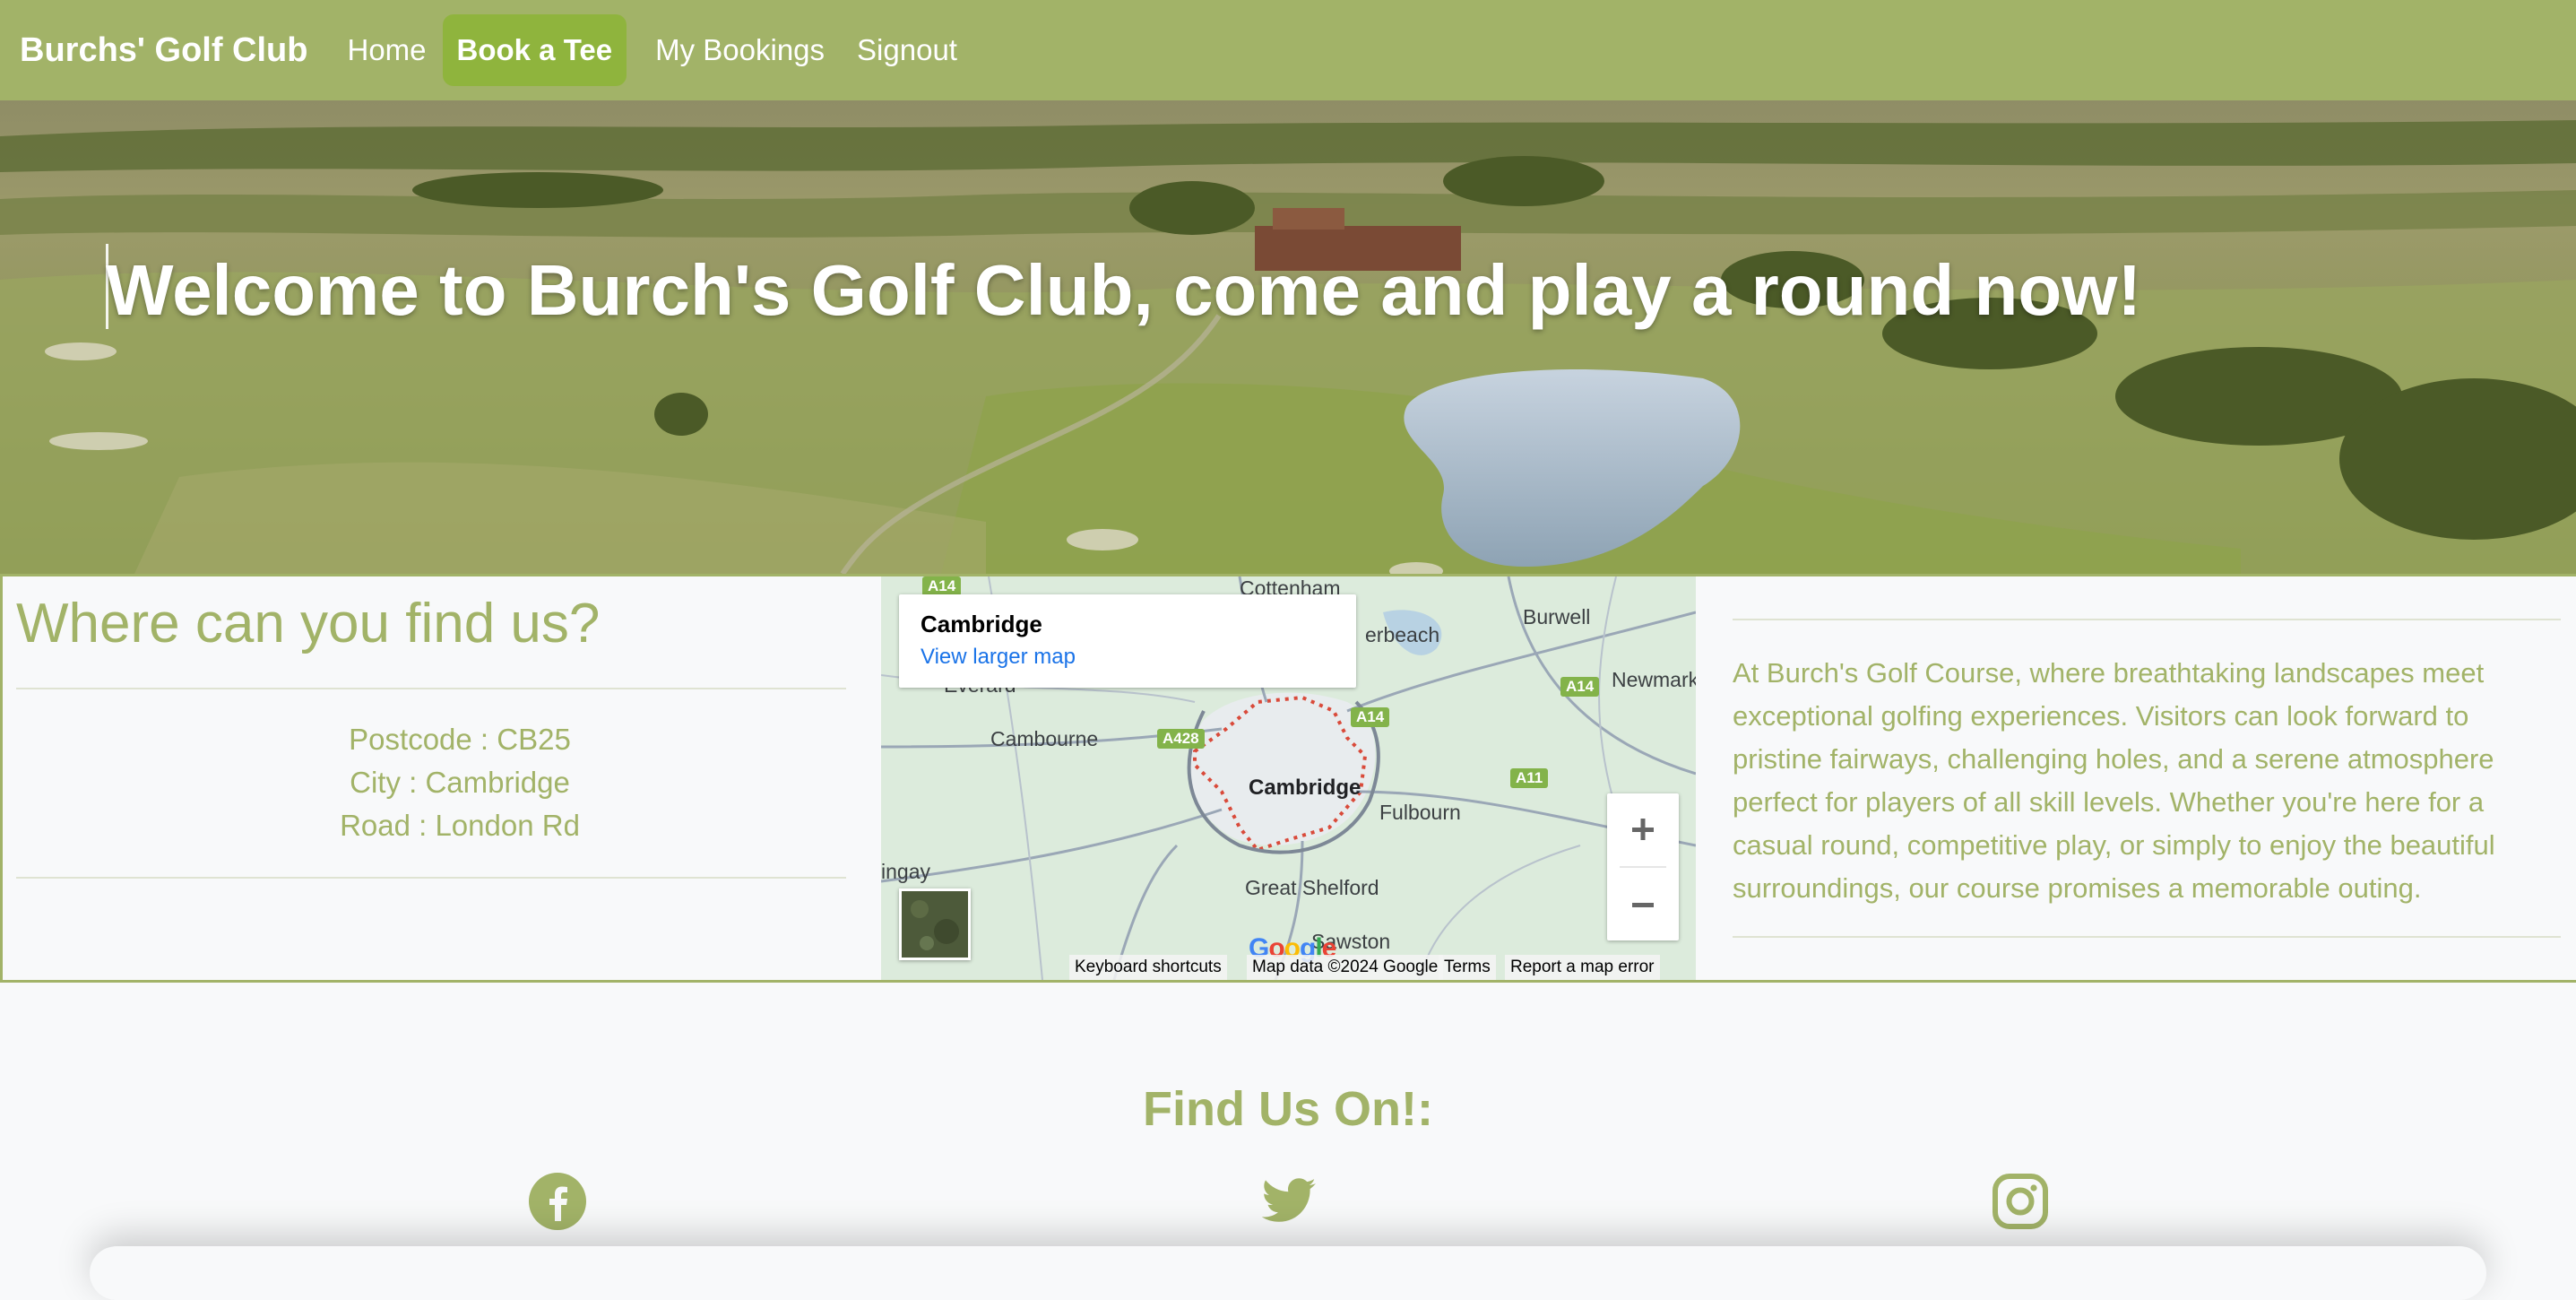  What do you see at coordinates (1127, 641) in the screenshot?
I see `map-place-card: Cambridge View larger map` at bounding box center [1127, 641].